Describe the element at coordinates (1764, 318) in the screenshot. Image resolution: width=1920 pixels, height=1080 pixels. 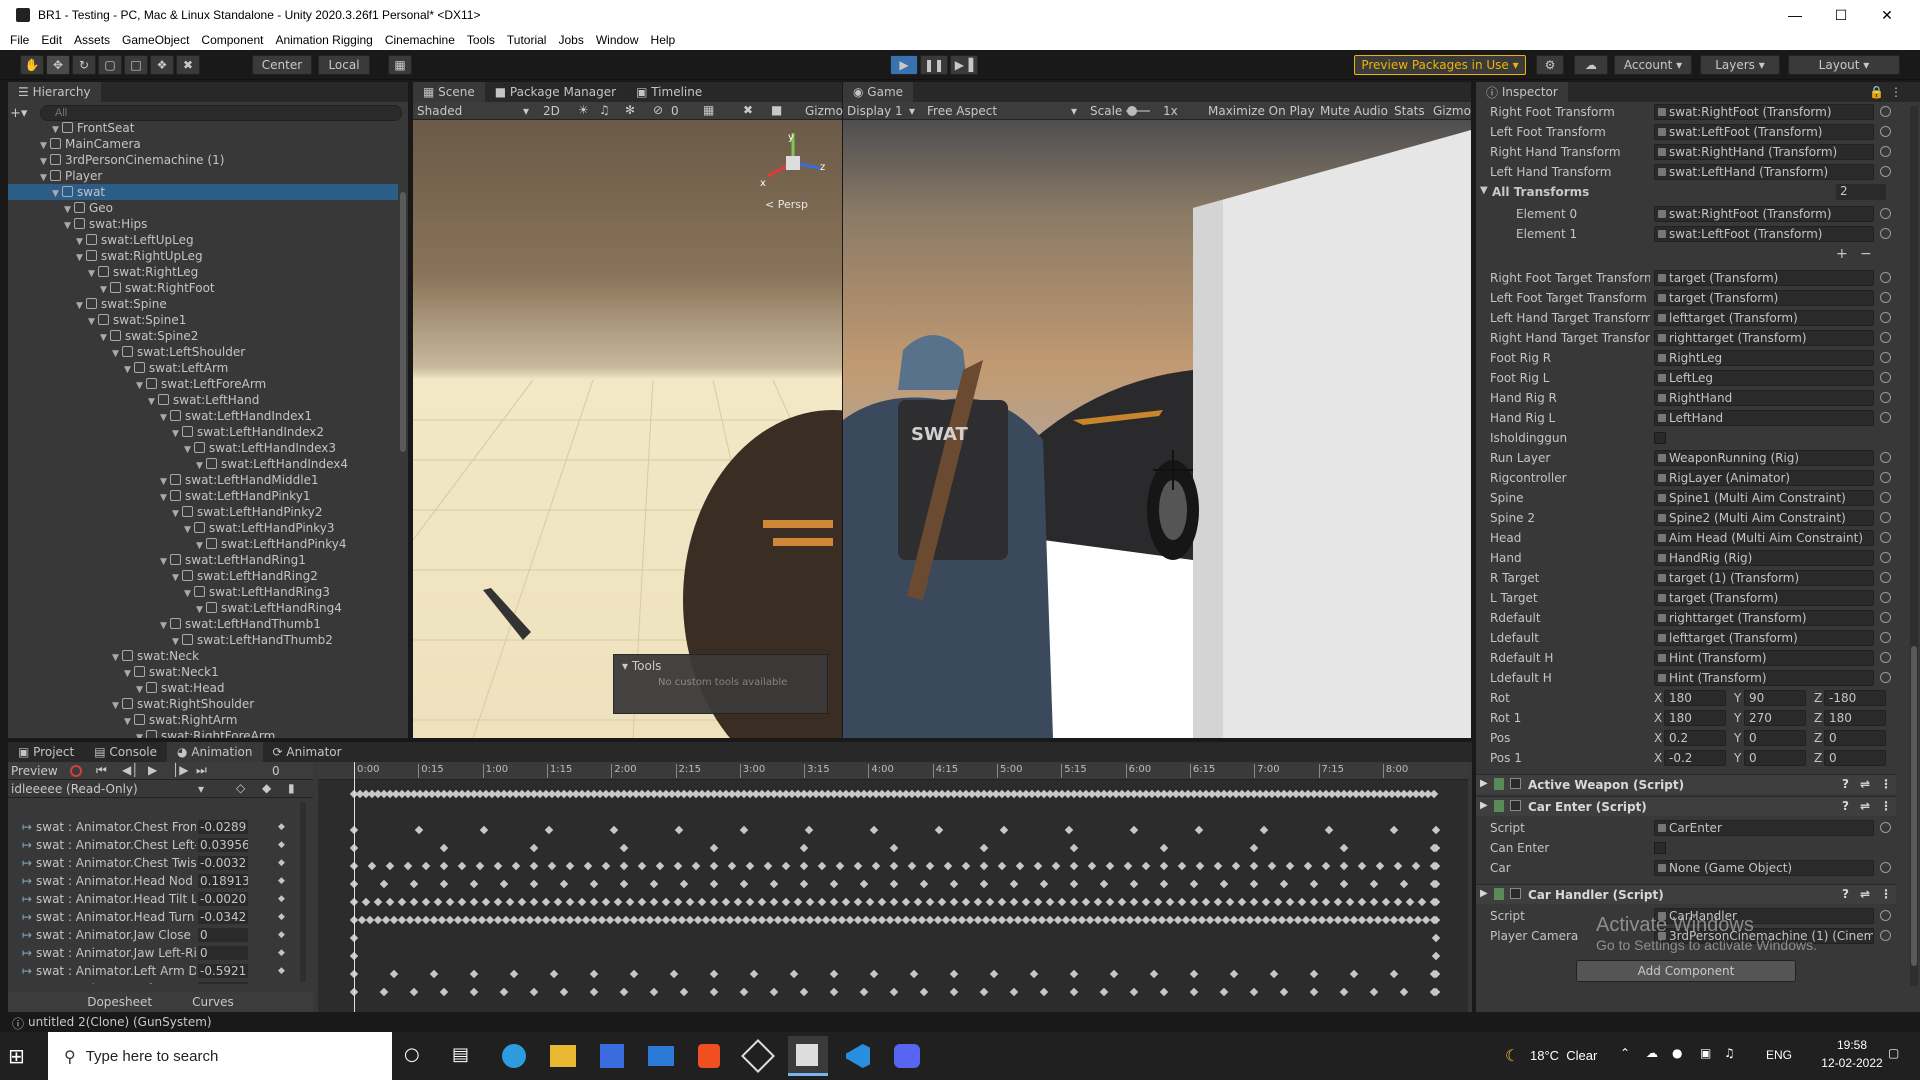
I see `object-field: lefttarget (Transform)` at that location.